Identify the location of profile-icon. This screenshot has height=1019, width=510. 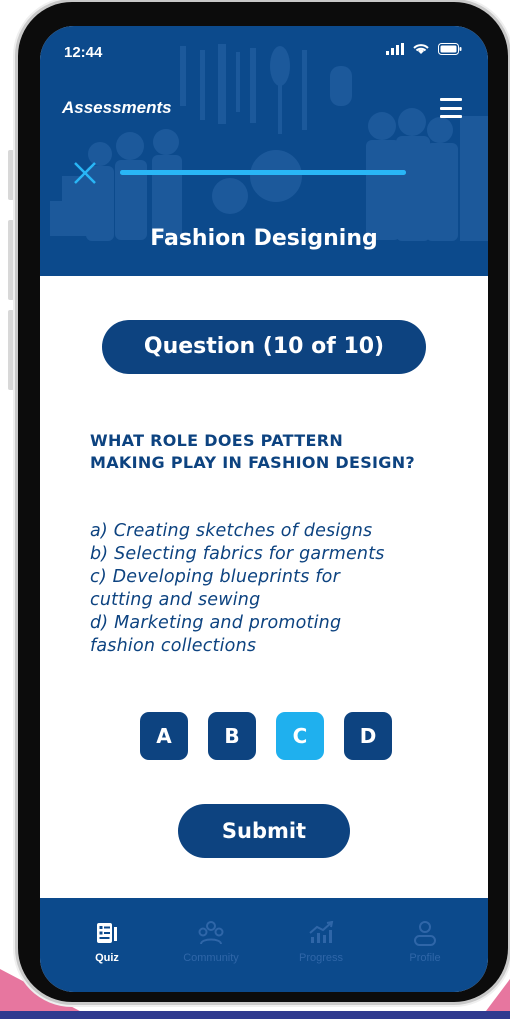
(425, 933).